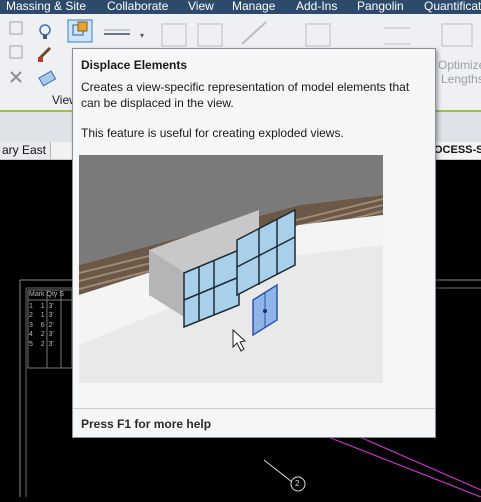 The image size is (481, 502). I want to click on menu-item-quantification: Quantificati, so click(452, 6).